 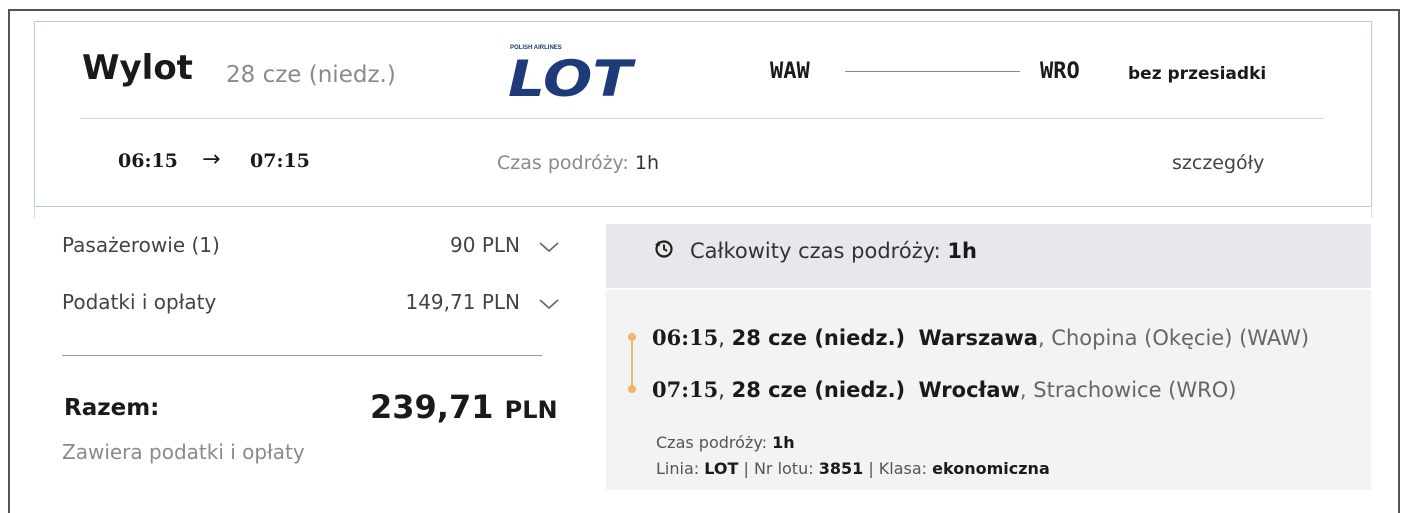 What do you see at coordinates (1218, 163) in the screenshot?
I see `details-link: szczegóły` at bounding box center [1218, 163].